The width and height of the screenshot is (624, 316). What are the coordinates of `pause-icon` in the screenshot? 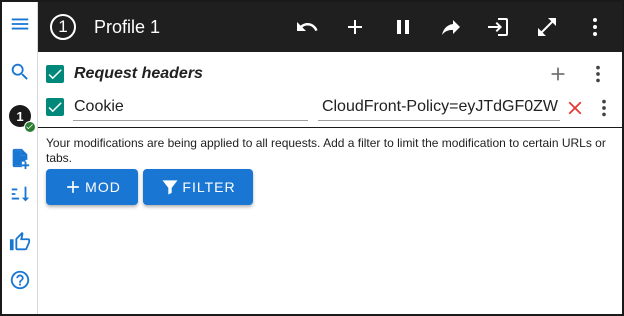 It's located at (403, 27).